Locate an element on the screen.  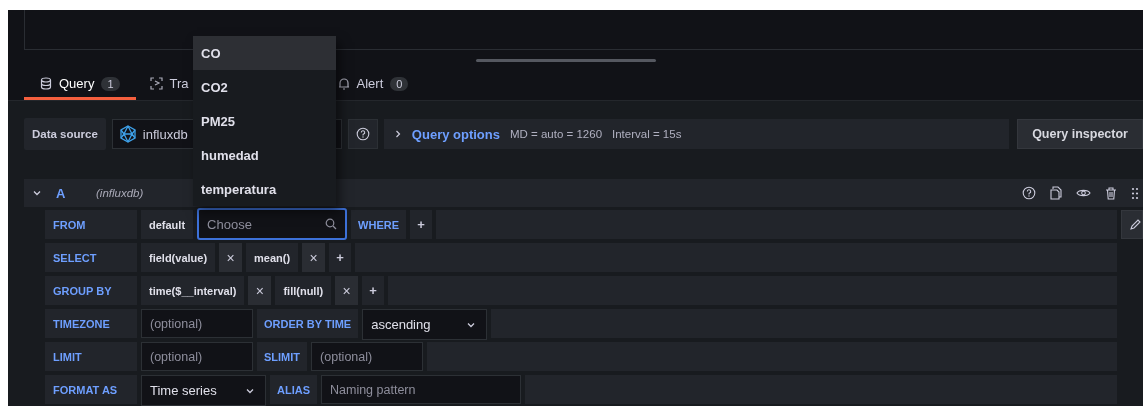
count-badge: 0 is located at coordinates (399, 83).